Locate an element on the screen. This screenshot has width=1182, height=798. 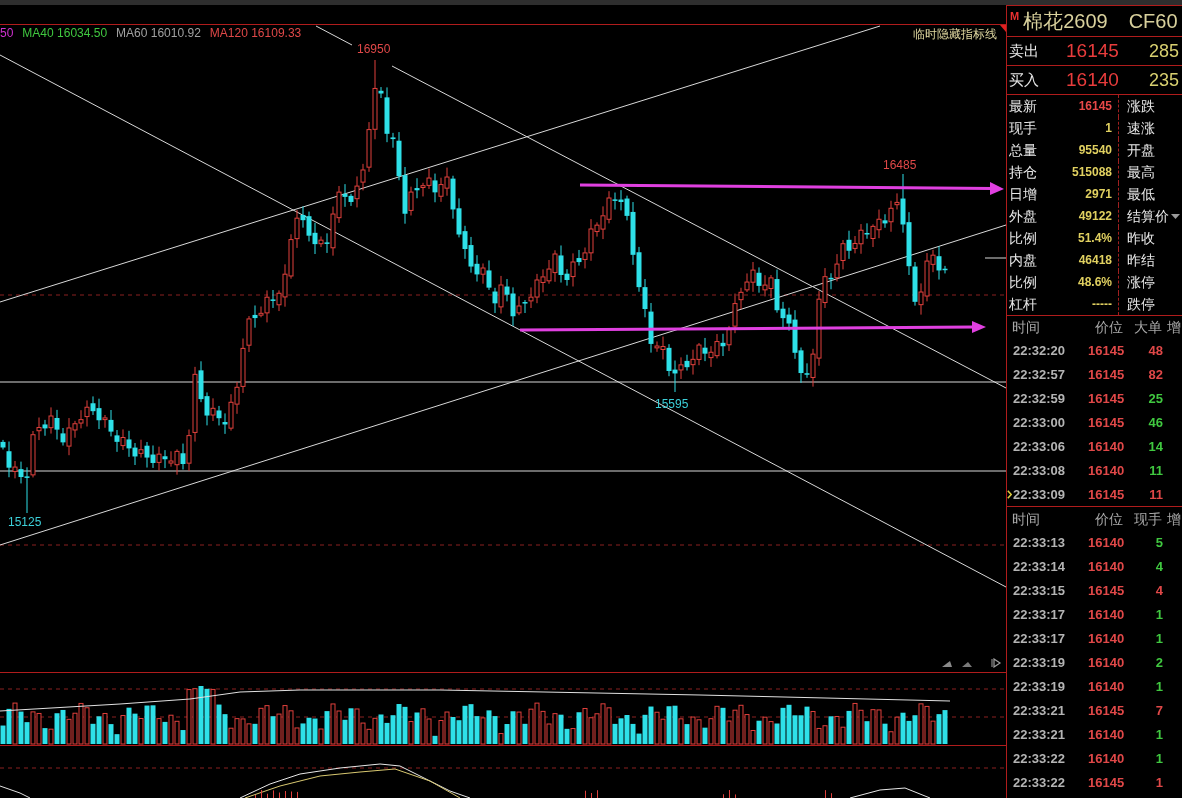
quote-field-label: 最高 is located at coordinates (1141, 172).